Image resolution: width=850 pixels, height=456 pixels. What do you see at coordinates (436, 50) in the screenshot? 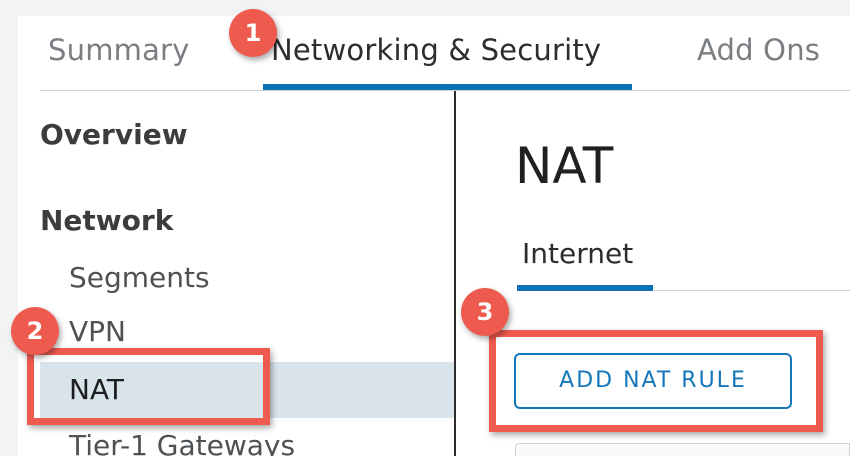
I see `tab-networking-security: Networking & Security` at bounding box center [436, 50].